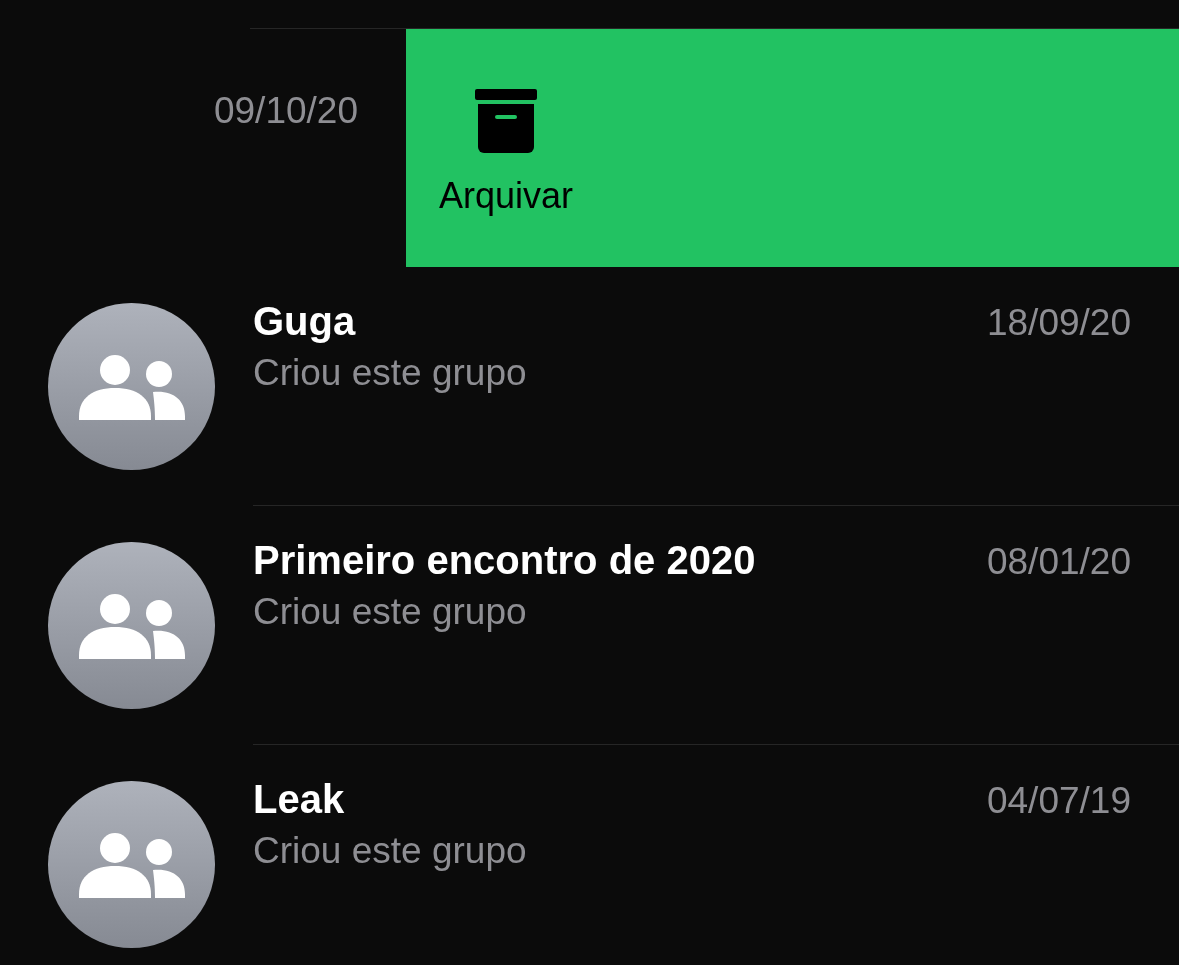 The image size is (1179, 965). Describe the element at coordinates (299, 799) in the screenshot. I see `chat-name: Leak` at that location.